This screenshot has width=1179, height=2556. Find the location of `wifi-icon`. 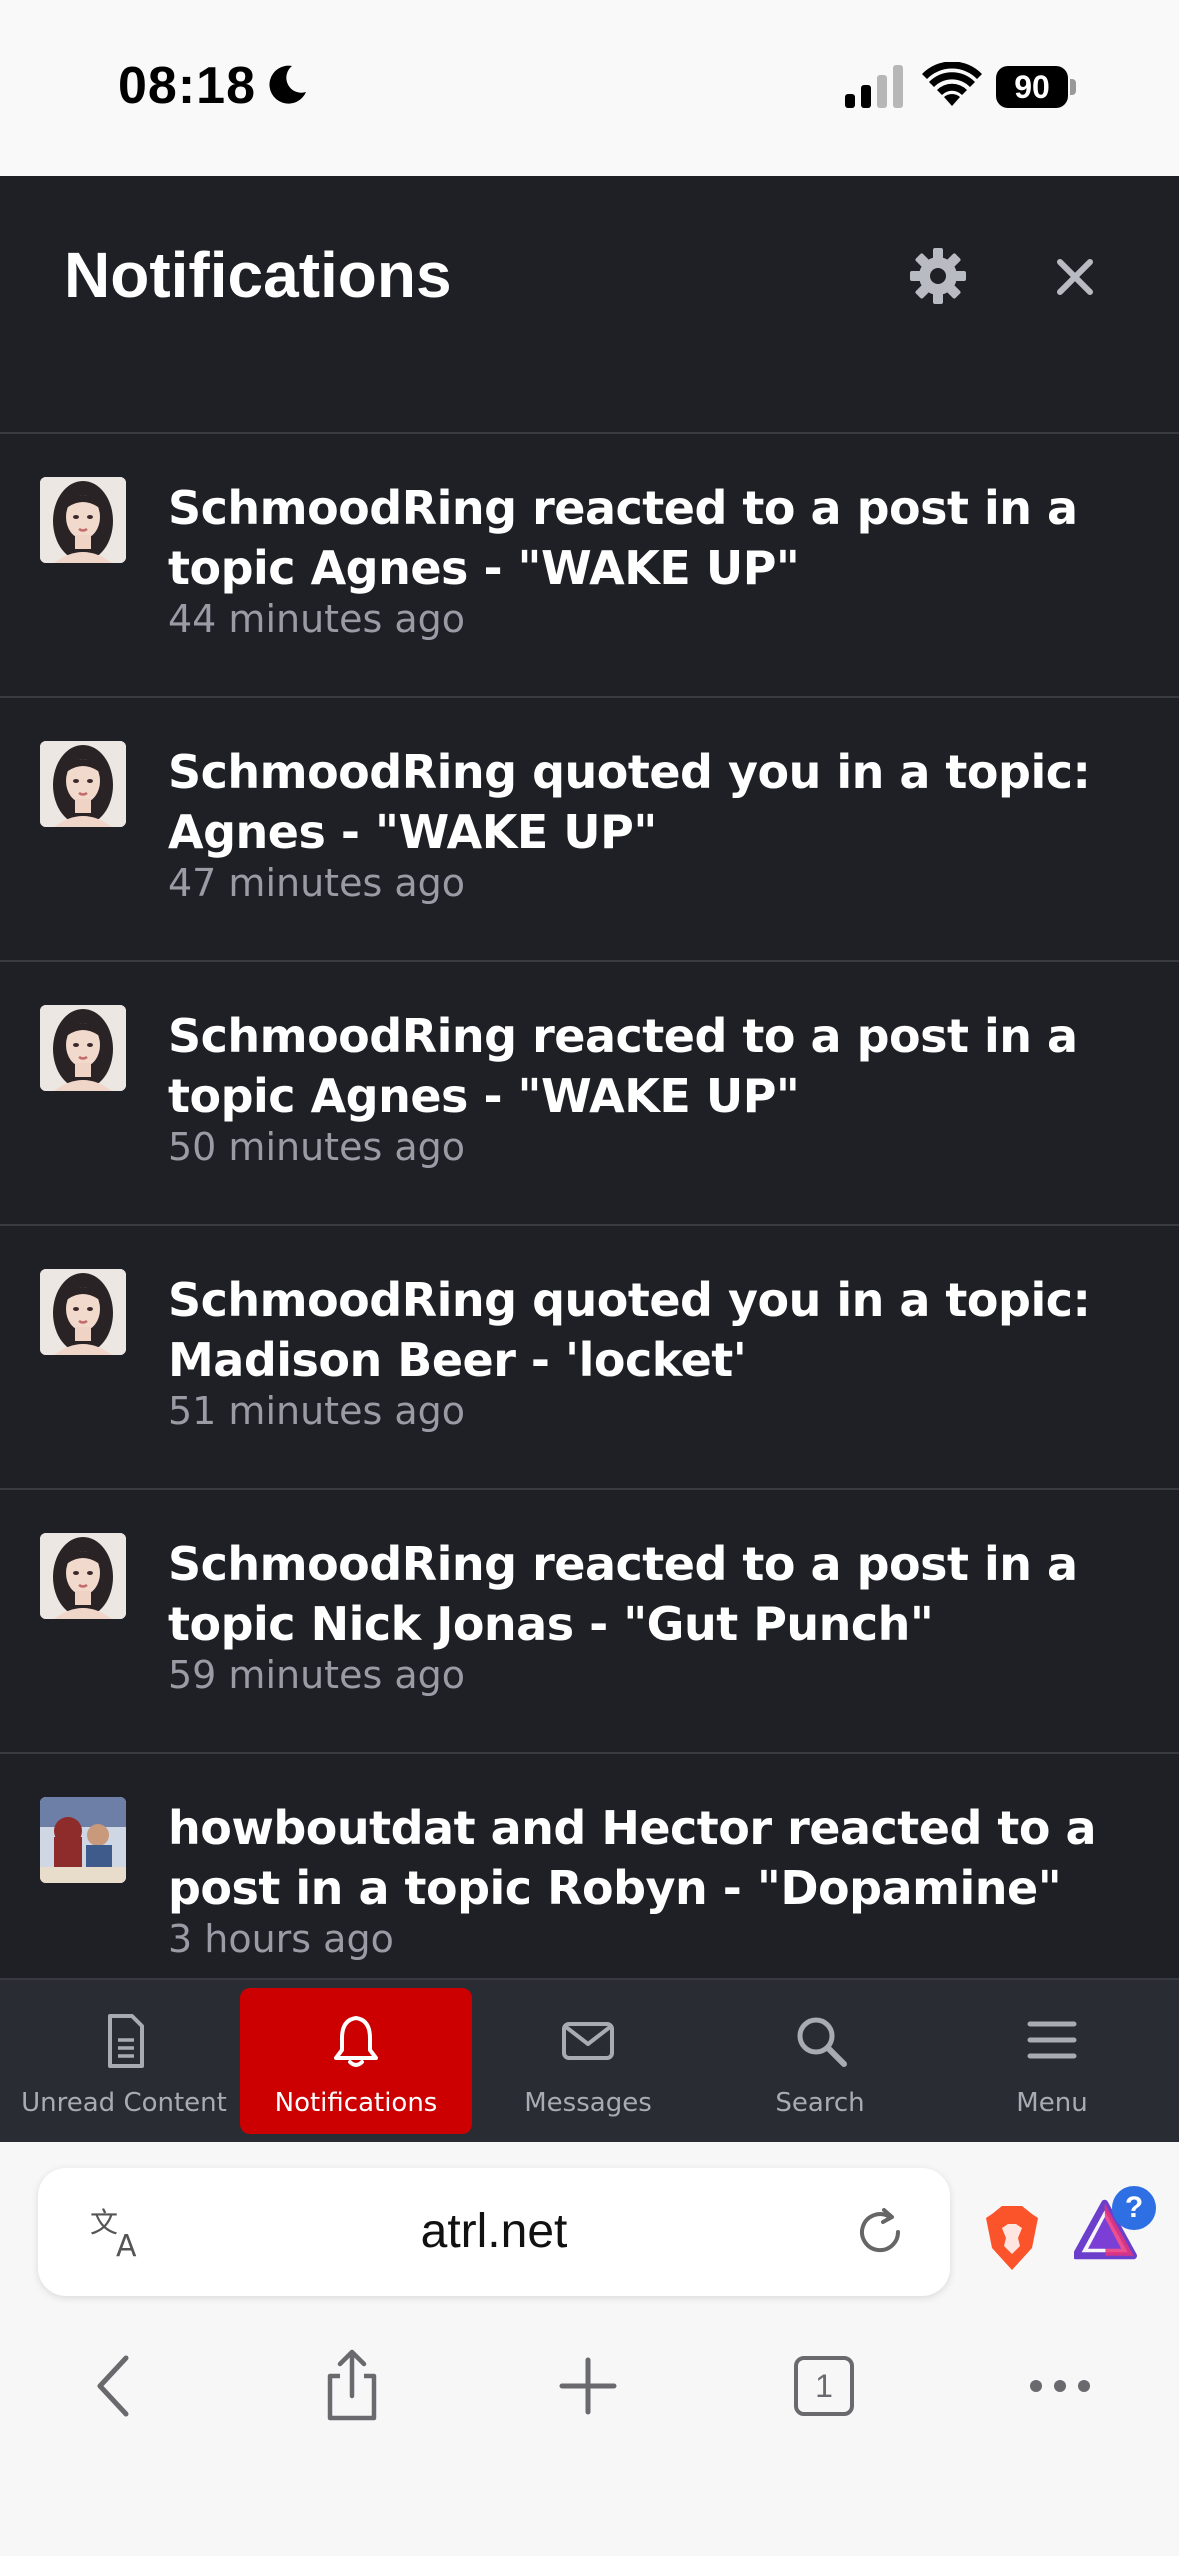

wifi-icon is located at coordinates (952, 84).